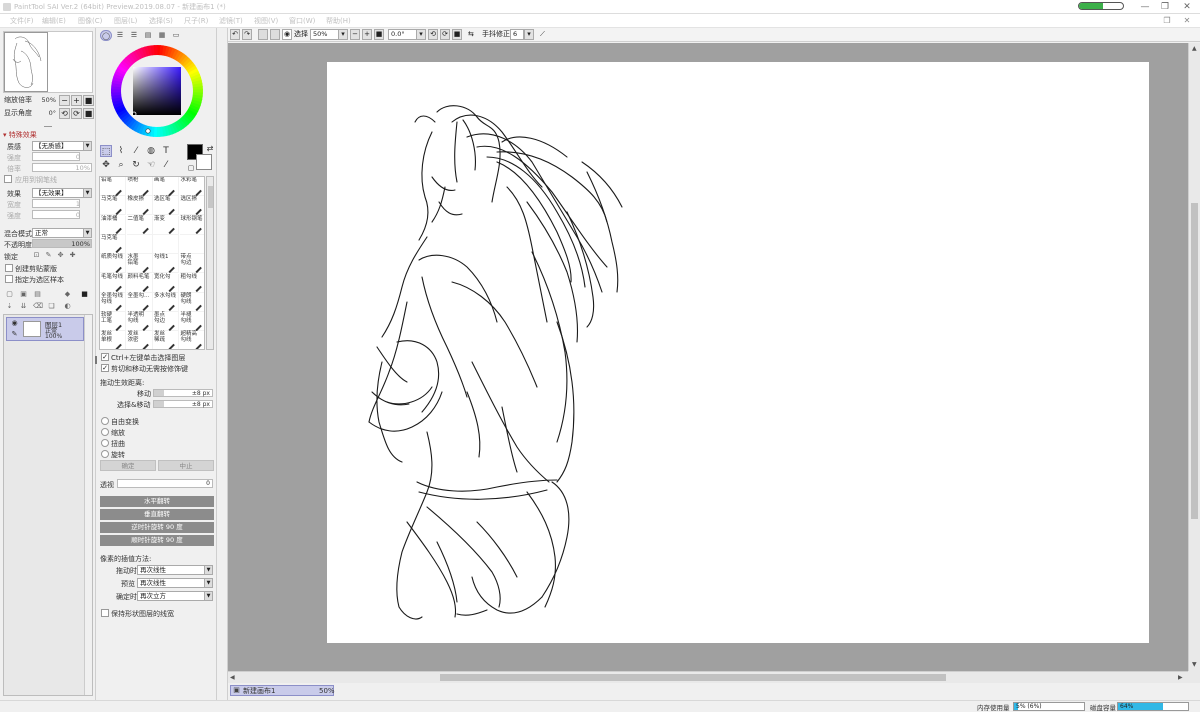  I want to click on eye-icon: ◉, so click(14, 323).